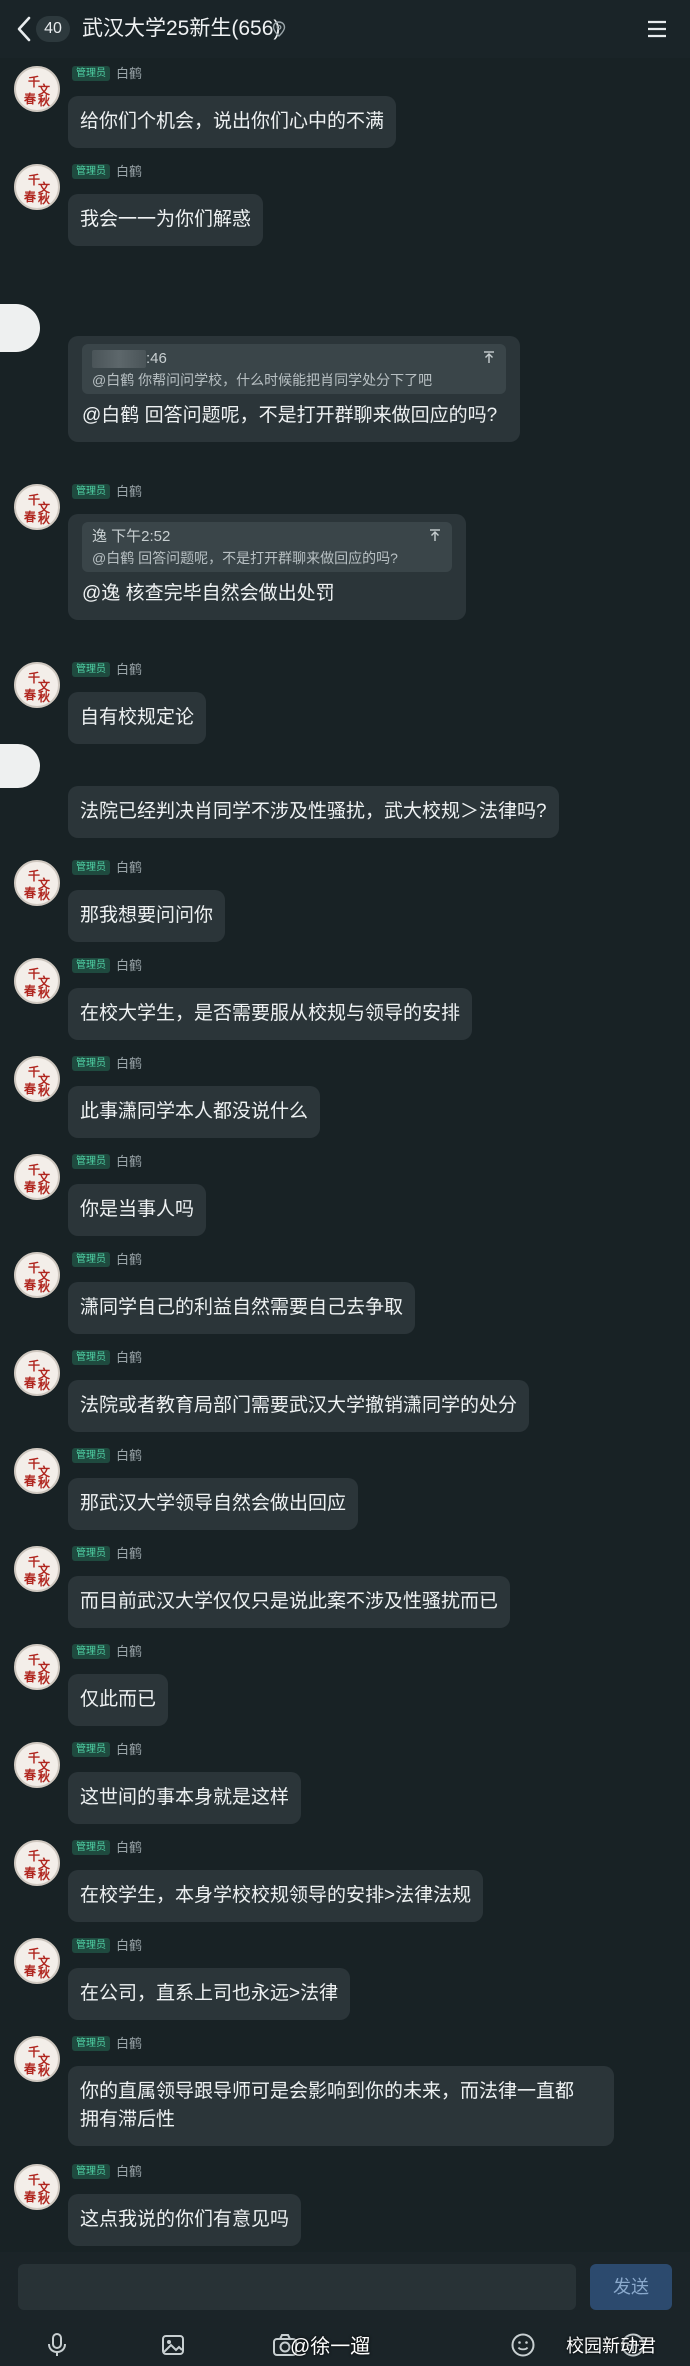 Image resolution: width=690 pixels, height=2366 pixels. Describe the element at coordinates (297, 2287) in the screenshot. I see `message-input` at that location.